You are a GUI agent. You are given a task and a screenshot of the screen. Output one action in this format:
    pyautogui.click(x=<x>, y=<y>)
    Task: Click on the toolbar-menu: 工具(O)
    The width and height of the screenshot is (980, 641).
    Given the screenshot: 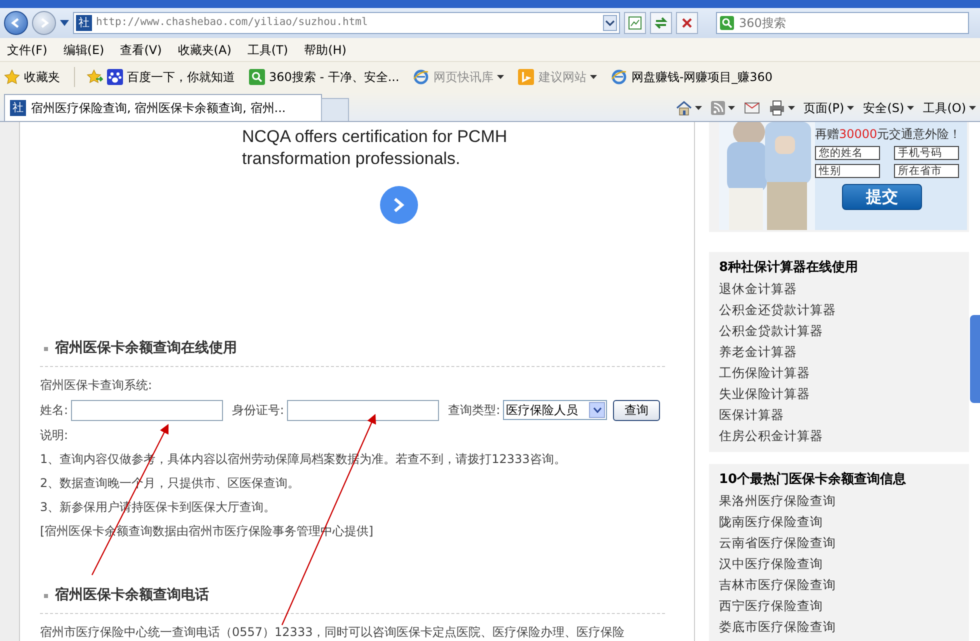 What is the action you would take?
    pyautogui.click(x=949, y=107)
    